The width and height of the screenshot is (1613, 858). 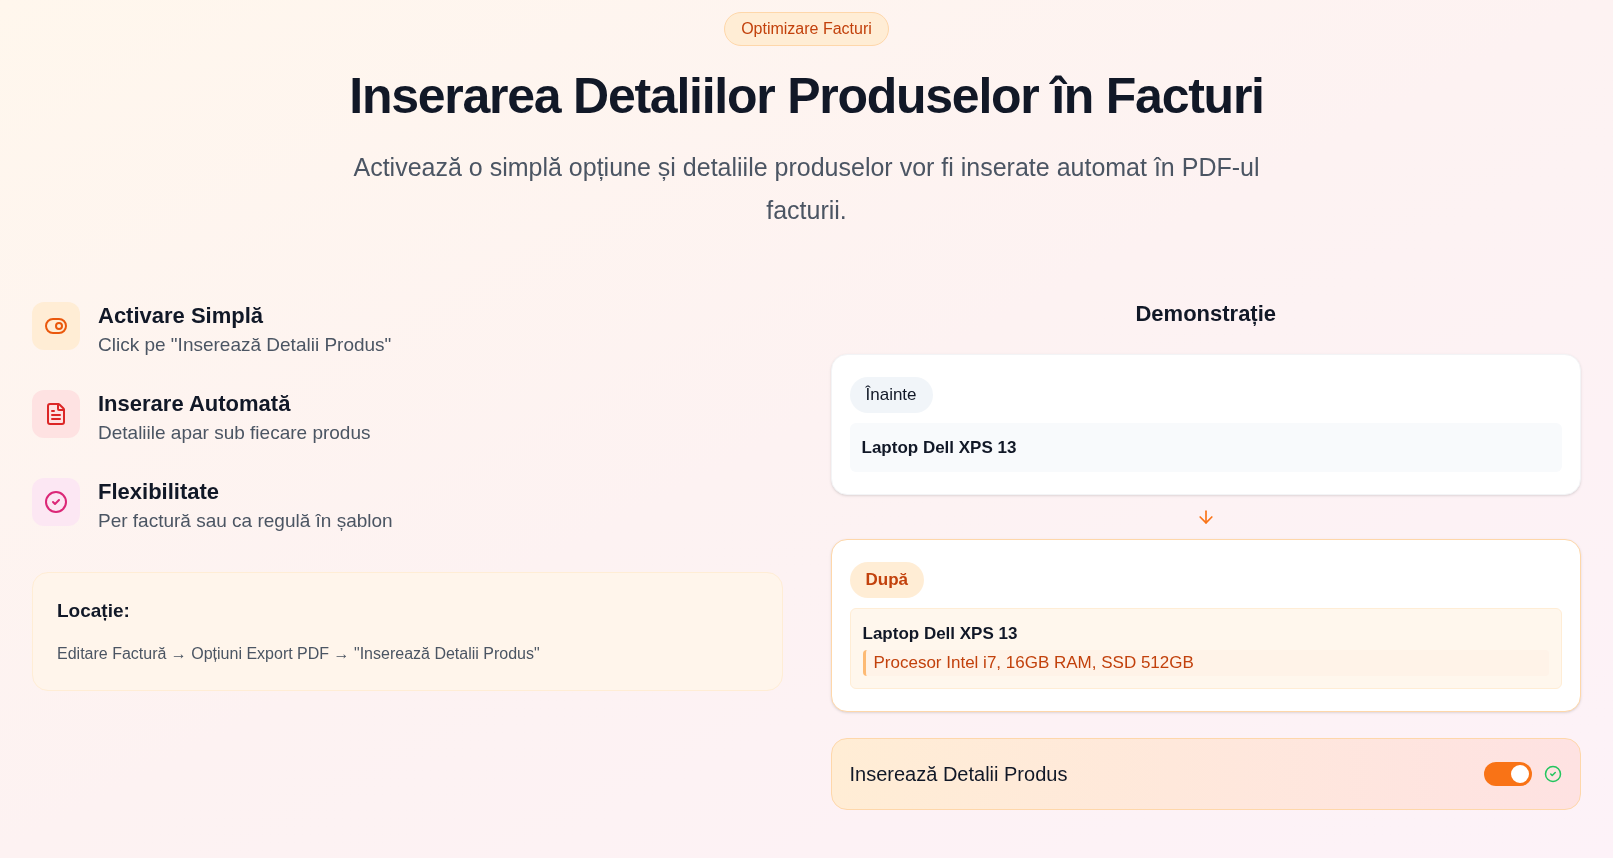 I want to click on before-label: Înainte, so click(x=891, y=395).